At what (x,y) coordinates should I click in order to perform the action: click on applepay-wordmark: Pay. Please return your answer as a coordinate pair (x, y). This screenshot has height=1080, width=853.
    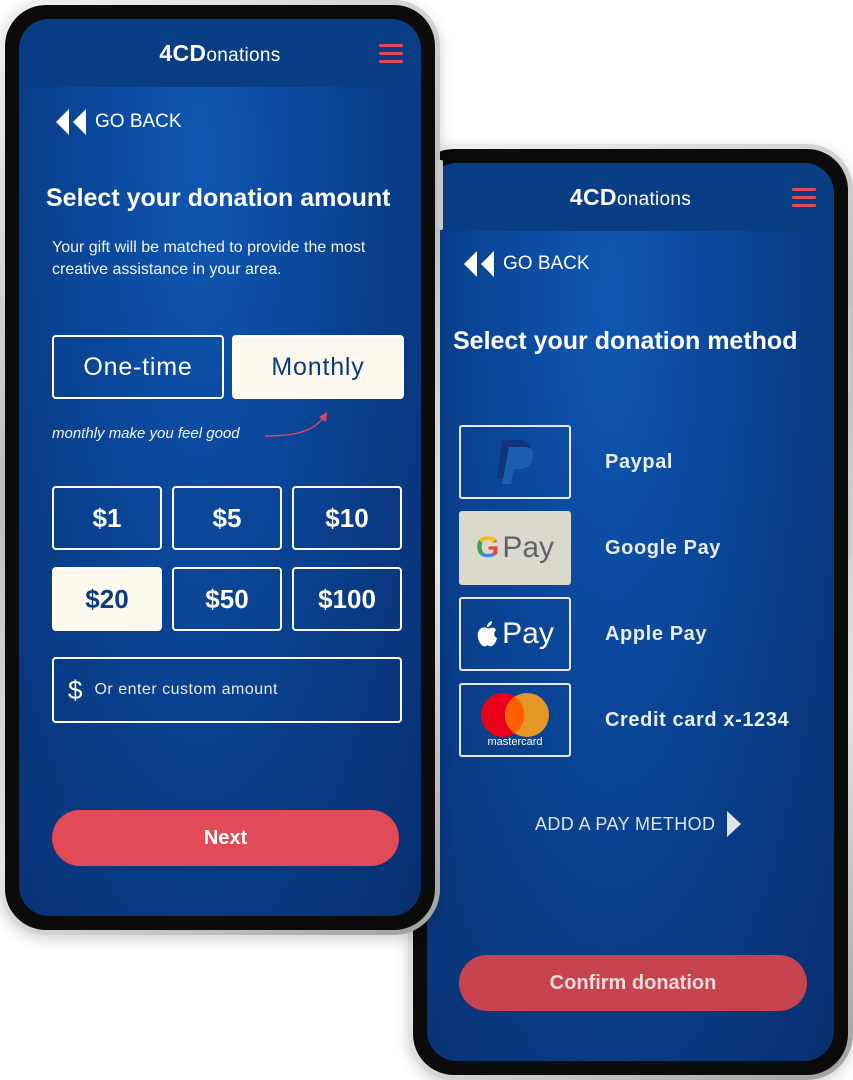
    Looking at the image, I should click on (528, 633).